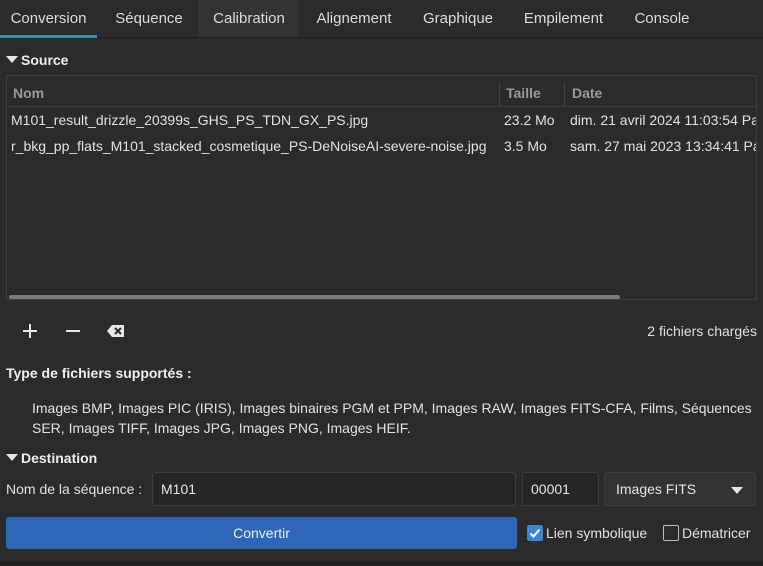 This screenshot has height=566, width=763. I want to click on clear-icon, so click(115, 331).